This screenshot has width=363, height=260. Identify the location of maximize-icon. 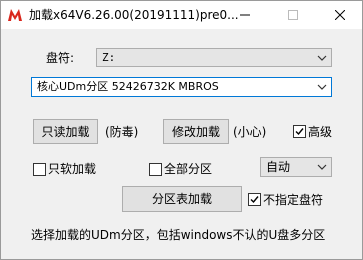
(293, 15).